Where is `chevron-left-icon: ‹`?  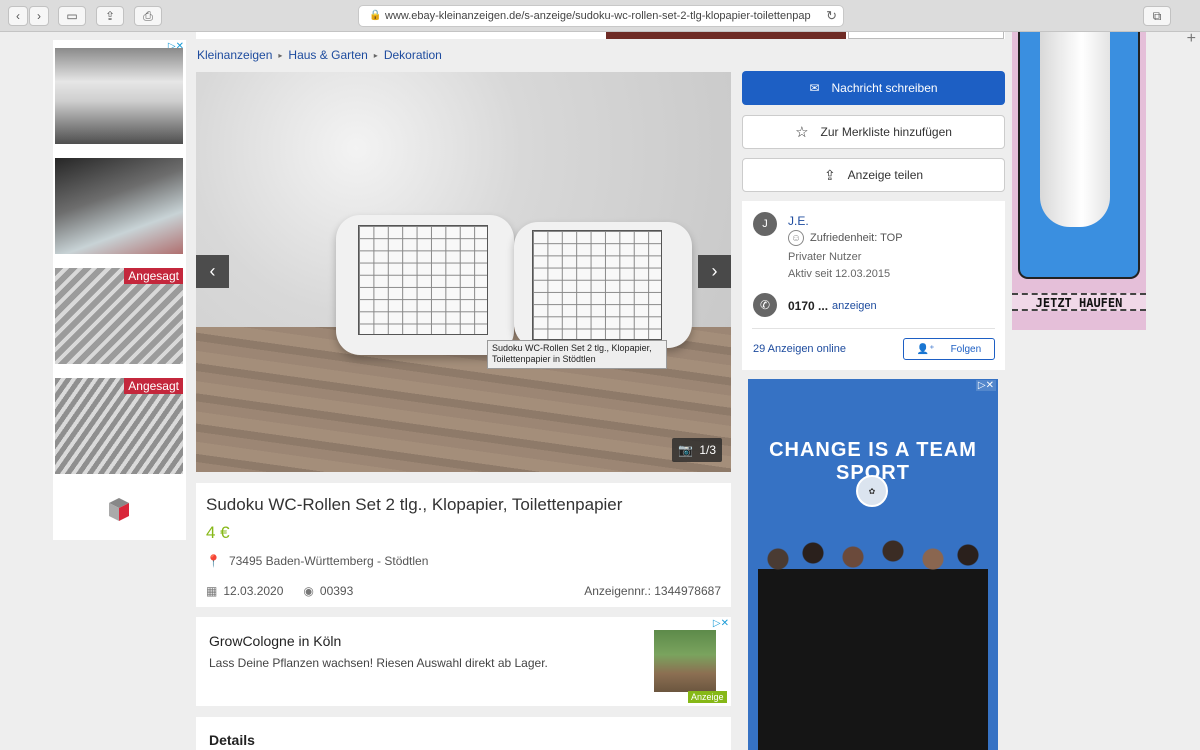
chevron-left-icon: ‹ is located at coordinates (212, 271).